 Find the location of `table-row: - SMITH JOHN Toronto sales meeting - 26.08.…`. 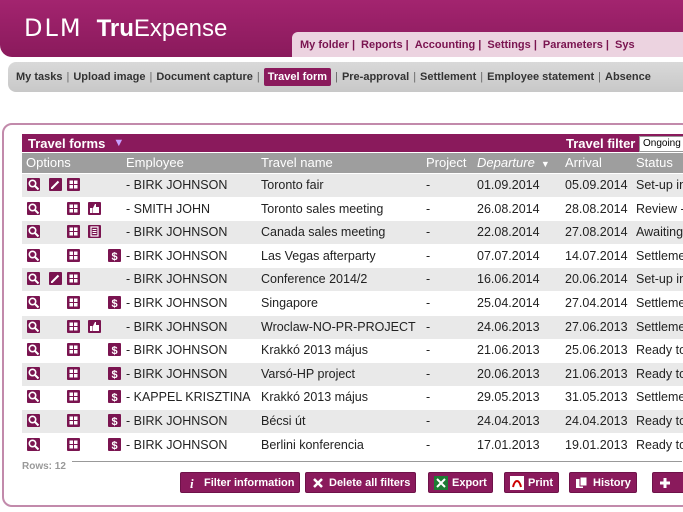

table-row: - SMITH JOHN Toronto sales meeting - 26.08.… is located at coordinates (352, 209).